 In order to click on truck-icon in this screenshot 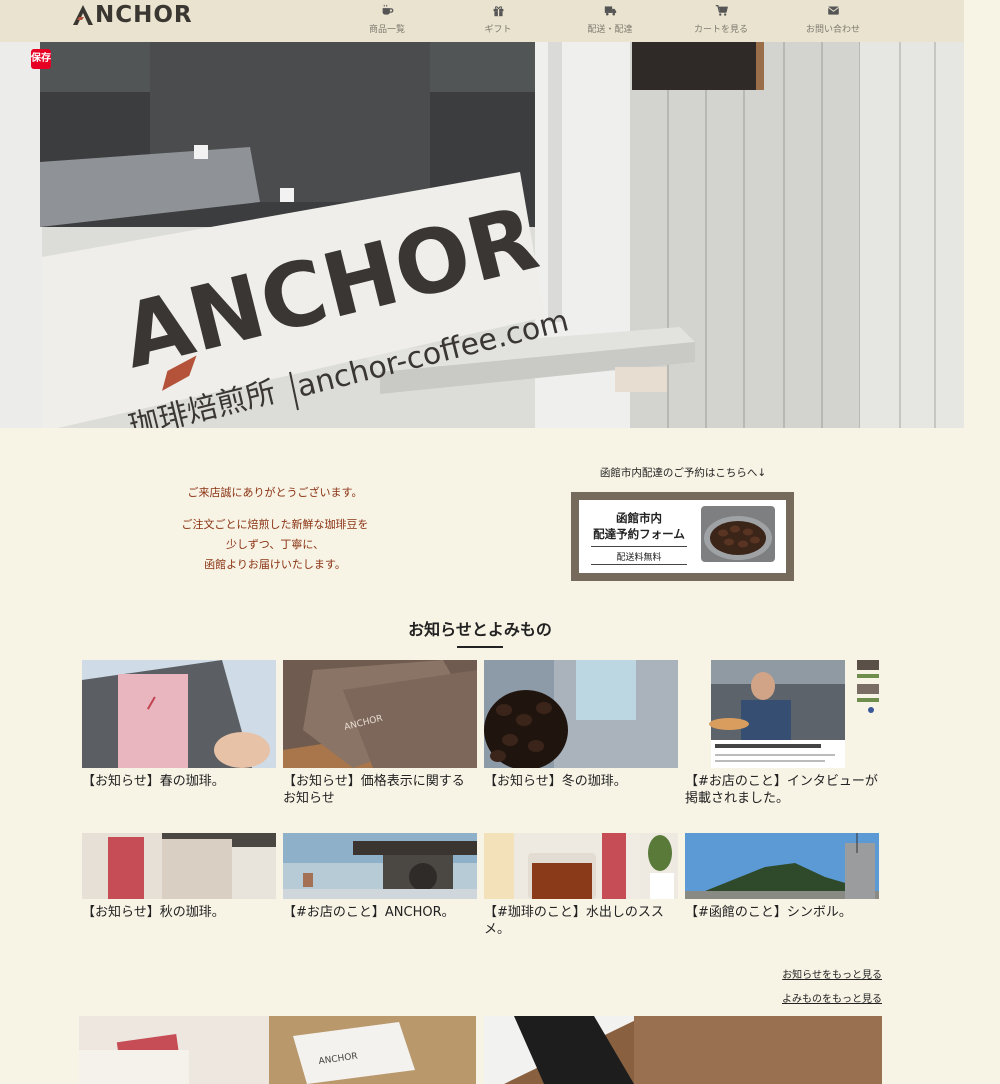, I will do `click(610, 12)`.